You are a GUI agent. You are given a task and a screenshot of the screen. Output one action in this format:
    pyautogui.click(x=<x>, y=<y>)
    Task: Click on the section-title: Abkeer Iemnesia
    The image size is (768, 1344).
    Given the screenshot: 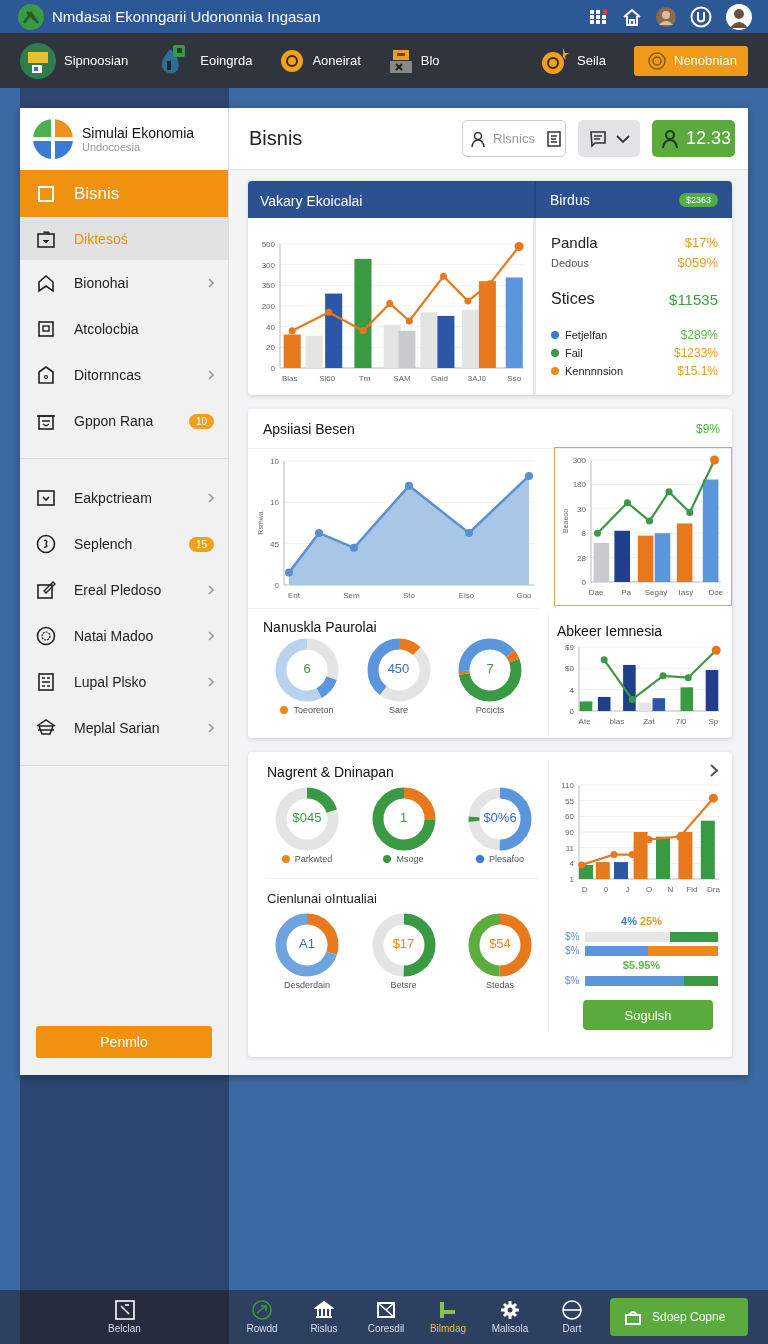 What is the action you would take?
    pyautogui.click(x=610, y=631)
    